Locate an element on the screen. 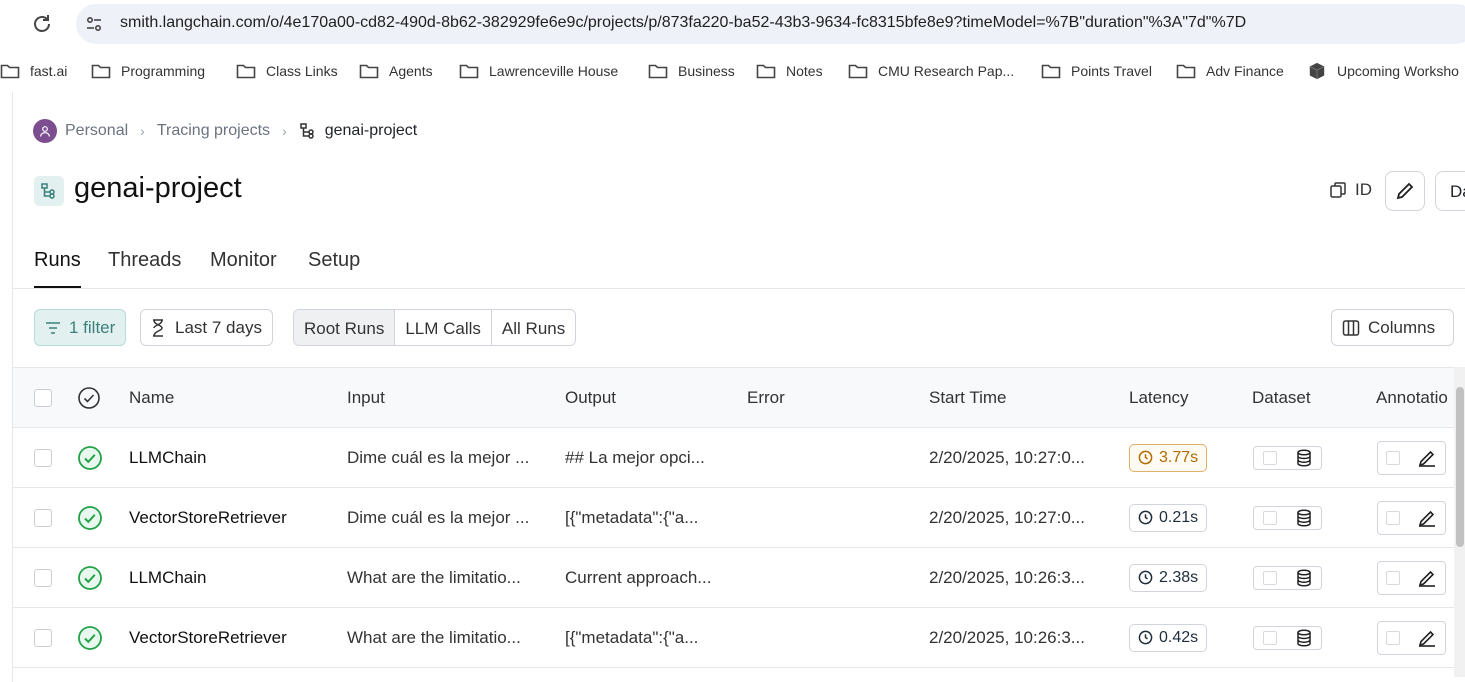  llm-calls-option: LLM Calls is located at coordinates (443, 327).